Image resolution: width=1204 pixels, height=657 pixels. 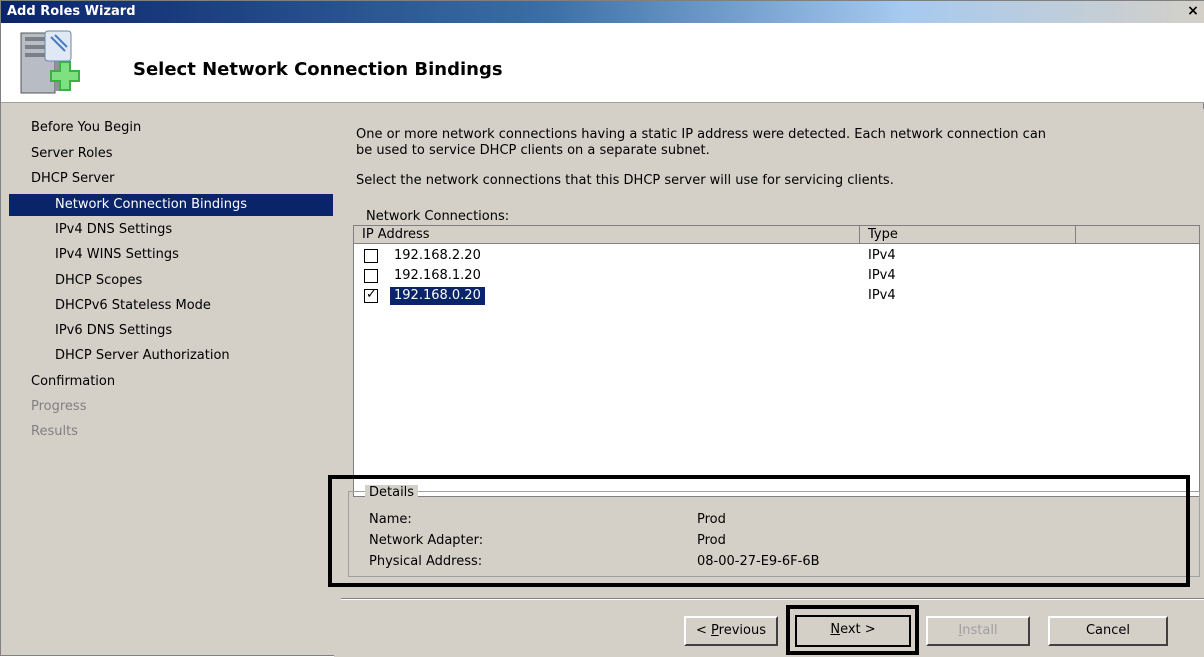 What do you see at coordinates (171, 356) in the screenshot?
I see `nav-item-dhcp-server-authorization: DHCP Server Authorization` at bounding box center [171, 356].